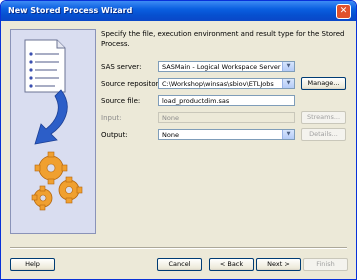 This screenshot has width=357, height=280. I want to click on source-file-label: Source file:, so click(121, 101).